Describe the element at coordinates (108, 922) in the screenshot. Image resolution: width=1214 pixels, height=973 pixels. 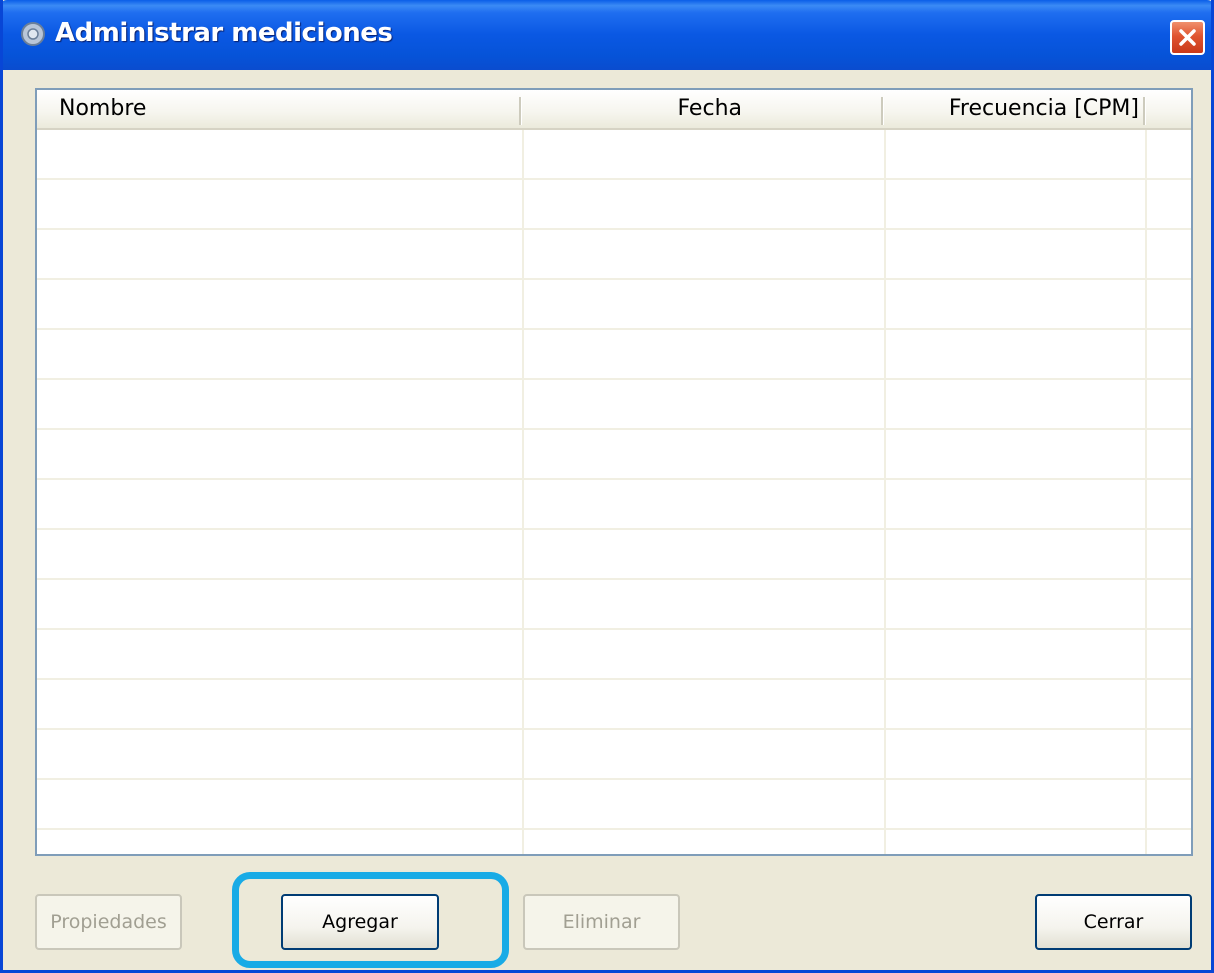
I see `properties-button: Propiedades` at that location.